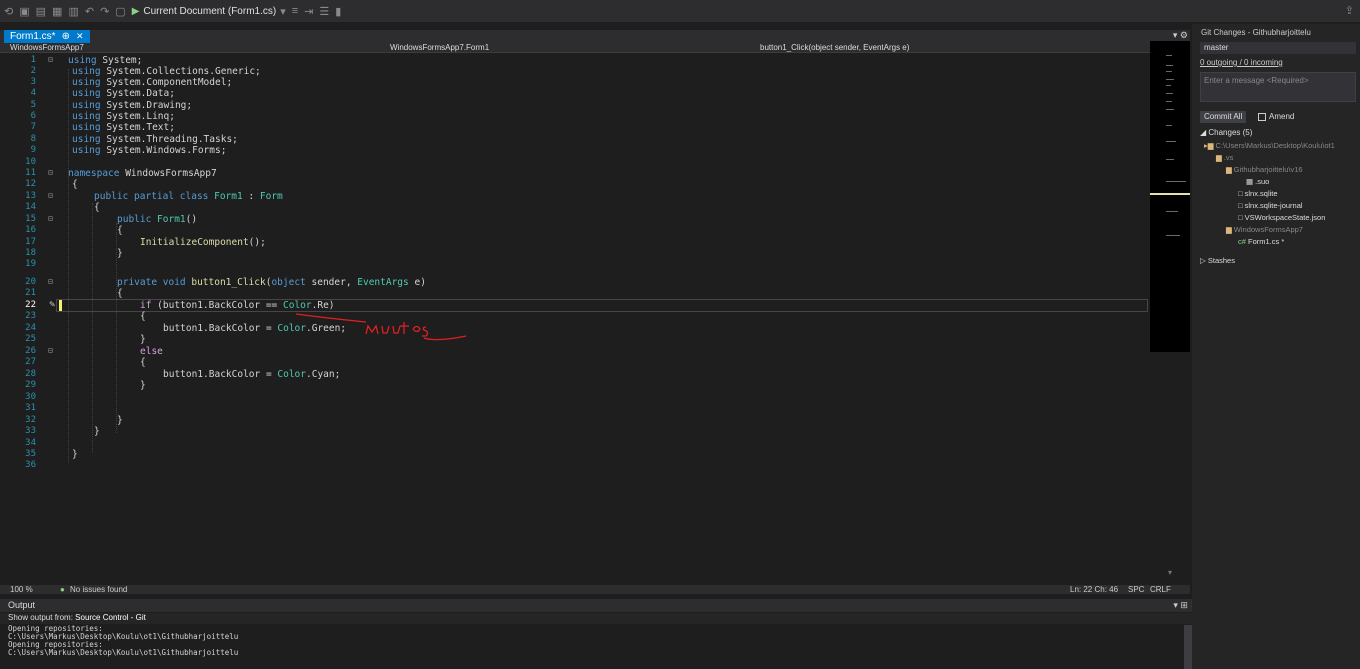 The height and width of the screenshot is (669, 1360). What do you see at coordinates (1262, 116) in the screenshot?
I see `checkbox-icon` at bounding box center [1262, 116].